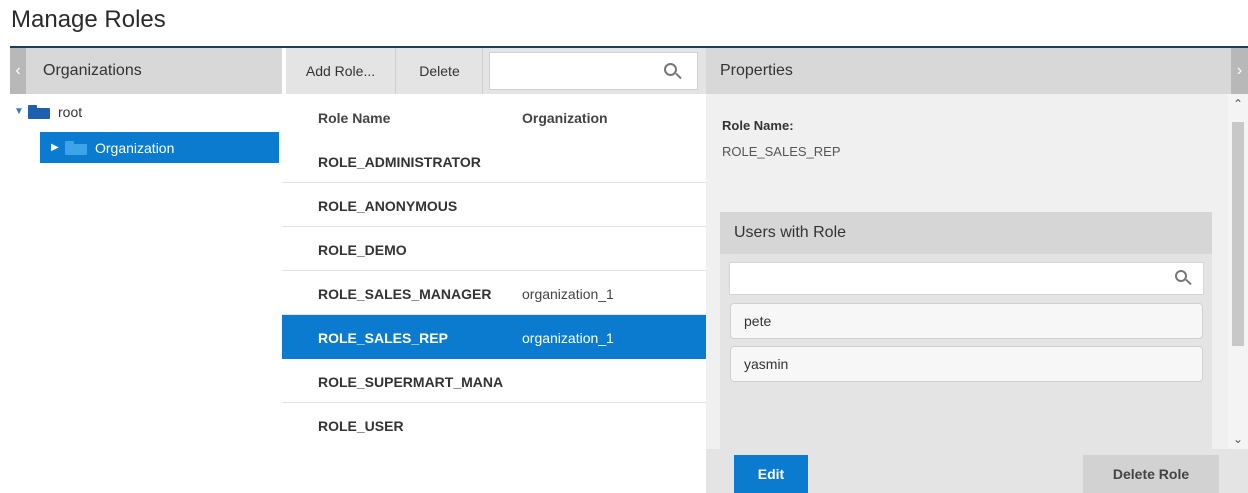  What do you see at coordinates (946, 279) in the screenshot?
I see `users-search-input` at bounding box center [946, 279].